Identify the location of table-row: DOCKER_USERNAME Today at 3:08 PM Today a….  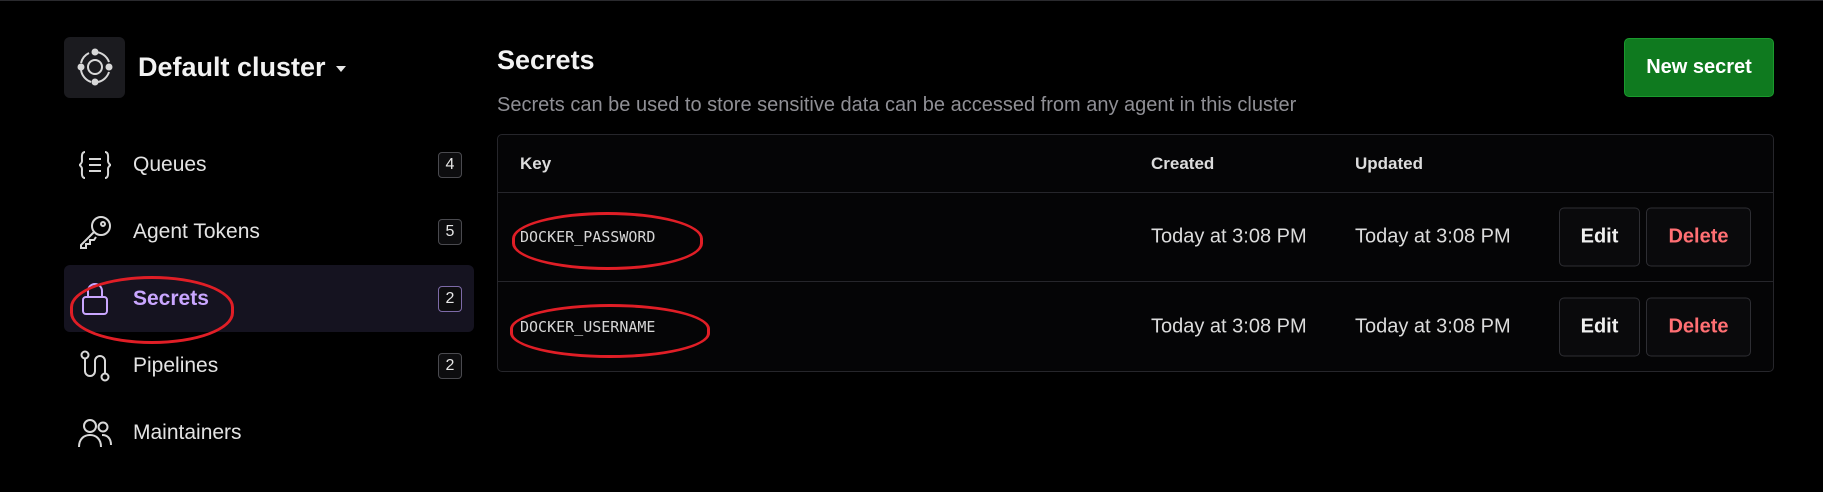
(1135, 326).